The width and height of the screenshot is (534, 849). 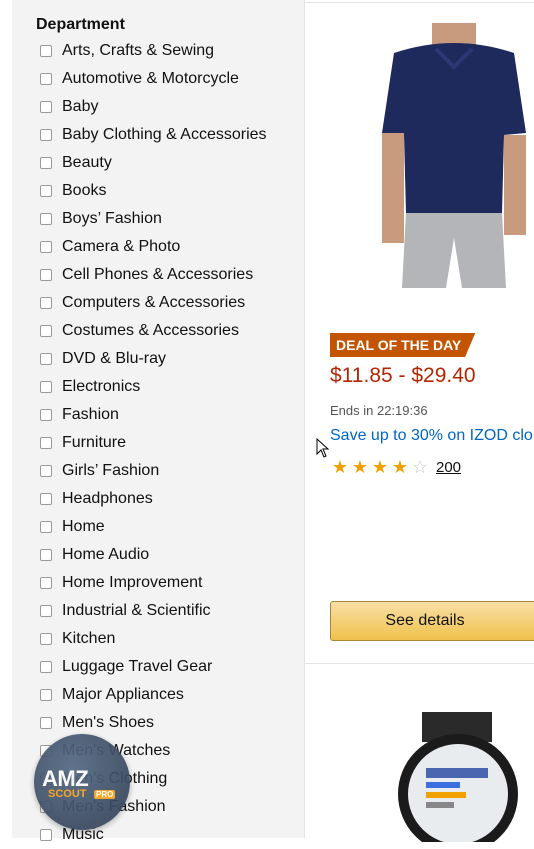 What do you see at coordinates (150, 78) in the screenshot?
I see `department-label: Automotive & Motorcycle` at bounding box center [150, 78].